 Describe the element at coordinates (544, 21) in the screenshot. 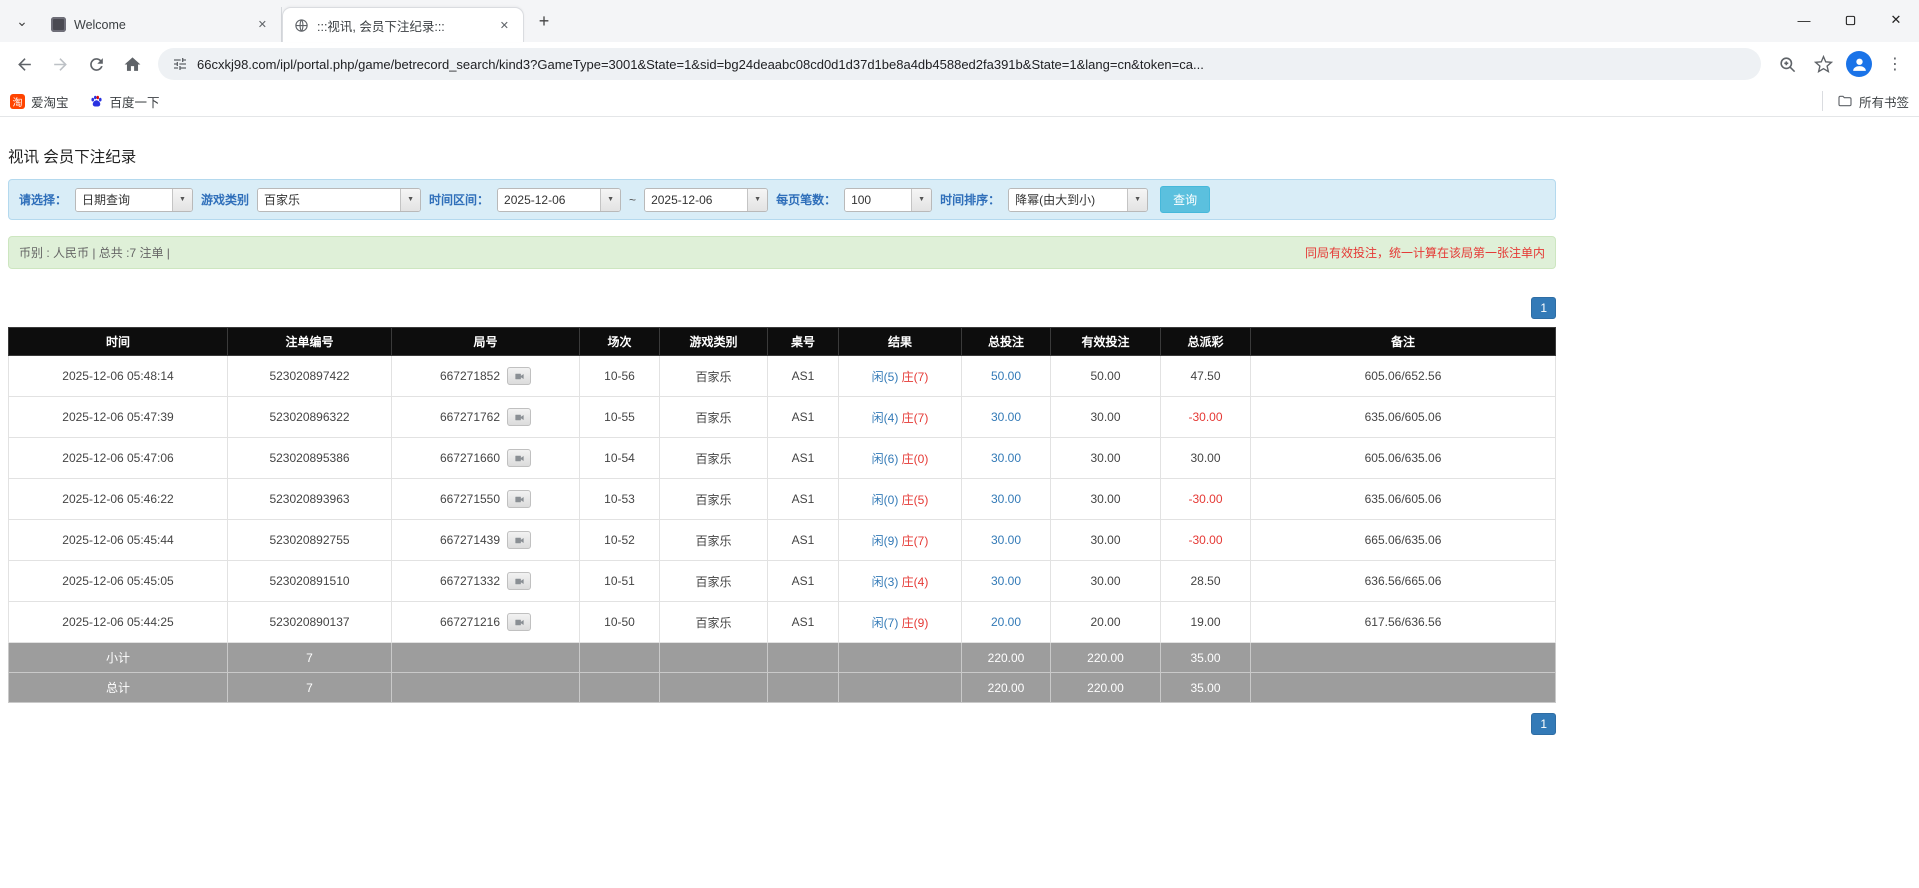

I see `new-tab-button: +` at that location.